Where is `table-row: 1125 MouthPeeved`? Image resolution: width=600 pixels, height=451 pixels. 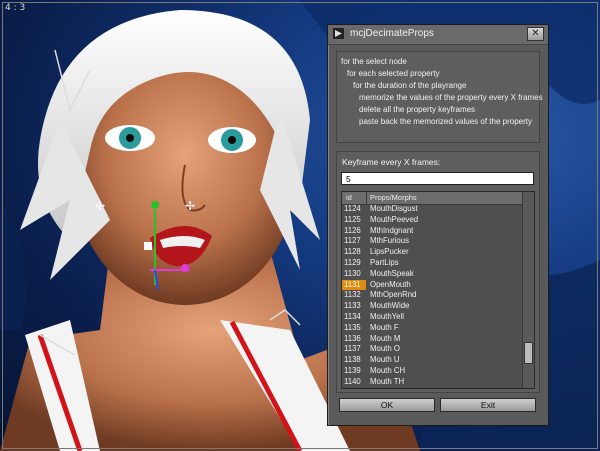 table-row: 1125 MouthPeeved is located at coordinates (433, 220).